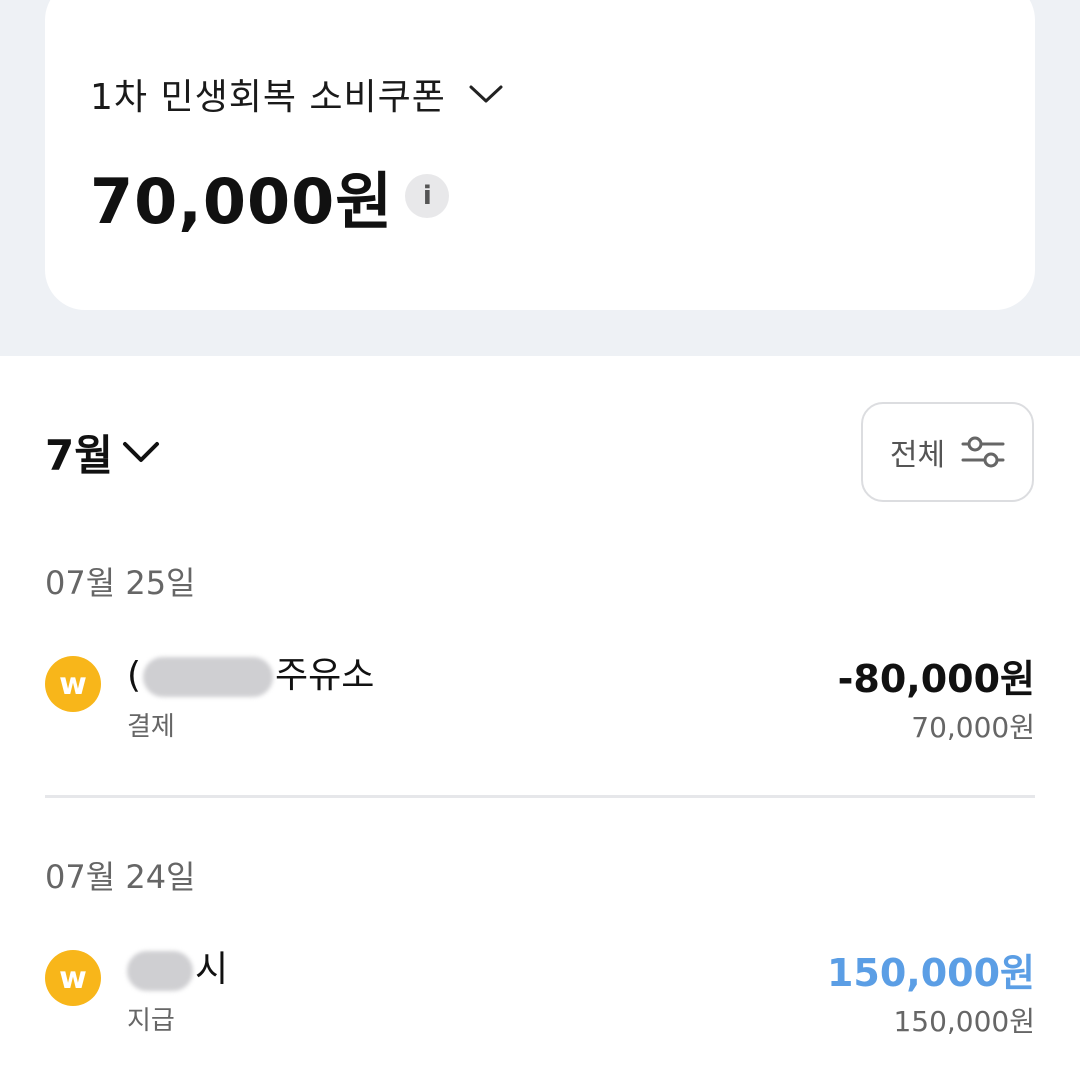  I want to click on filter-sliders-icon, so click(983, 452).